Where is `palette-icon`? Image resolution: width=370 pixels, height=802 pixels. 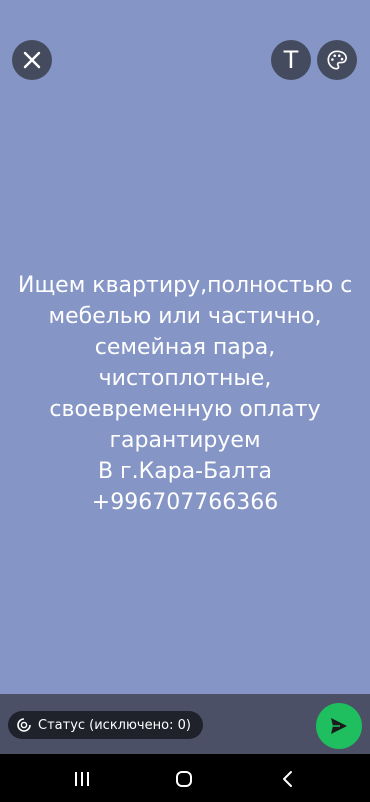 palette-icon is located at coordinates (337, 60).